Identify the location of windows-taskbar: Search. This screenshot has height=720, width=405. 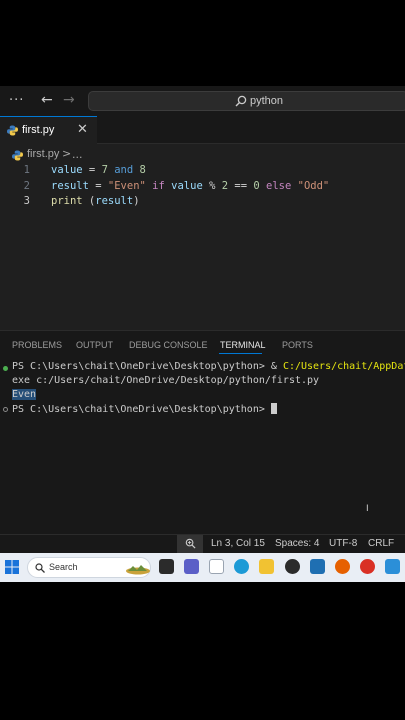
(202, 567).